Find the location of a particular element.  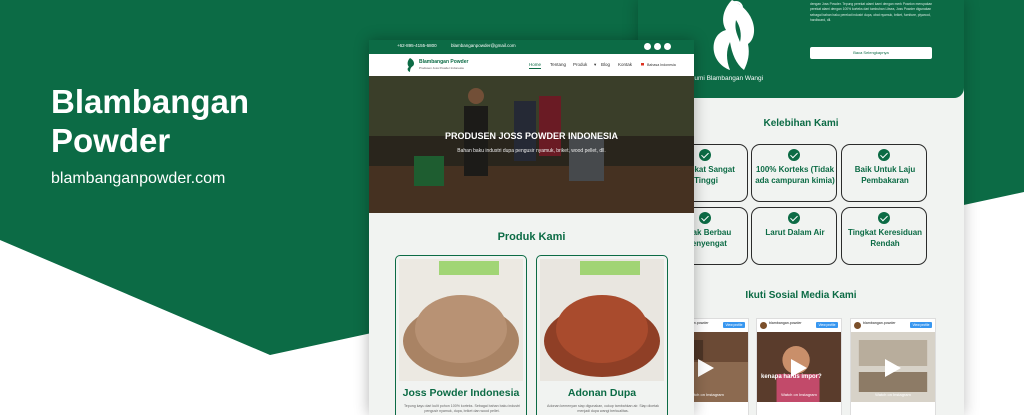

products-title: Produk Kami is located at coordinates (531, 237).